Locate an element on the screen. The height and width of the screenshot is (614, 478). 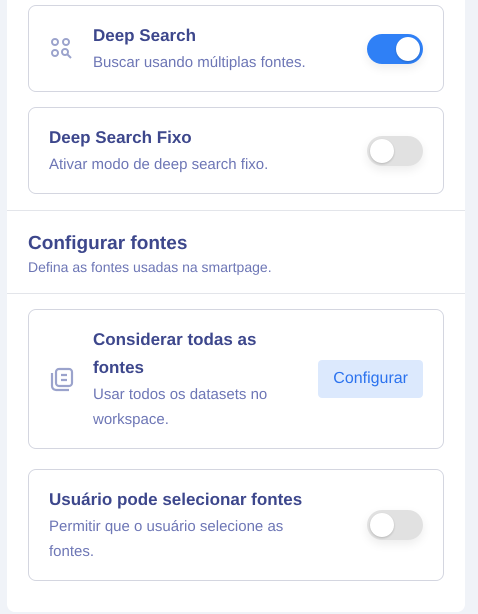
setting-title: Usuário pode selecionar fontes is located at coordinates (176, 500).